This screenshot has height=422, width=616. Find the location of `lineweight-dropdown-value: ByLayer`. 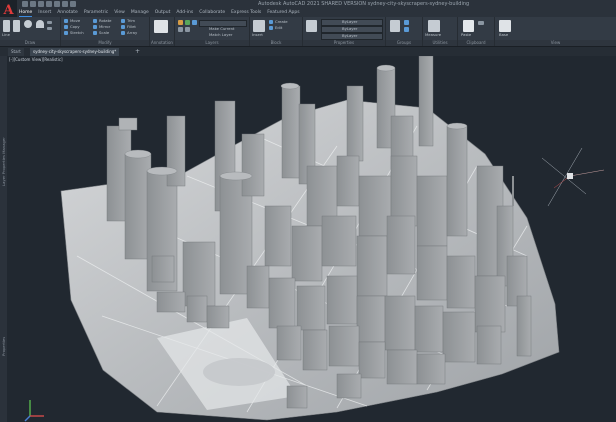

lineweight-dropdown-value: ByLayer is located at coordinates (350, 28).